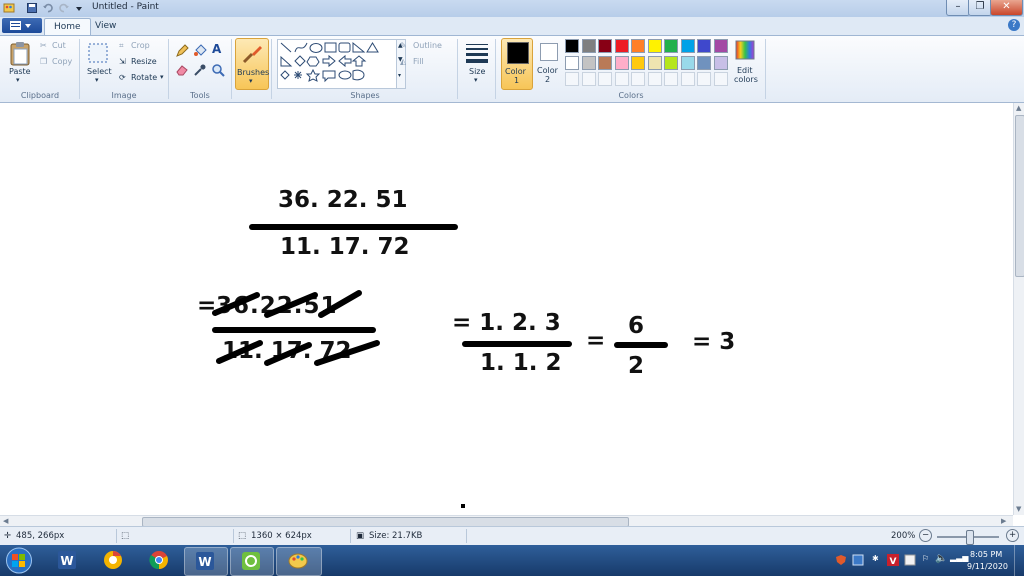 Image resolution: width=1024 pixels, height=576 pixels. What do you see at coordinates (1018, 509) in the screenshot?
I see `scroll-down-icon: ▼` at bounding box center [1018, 509].